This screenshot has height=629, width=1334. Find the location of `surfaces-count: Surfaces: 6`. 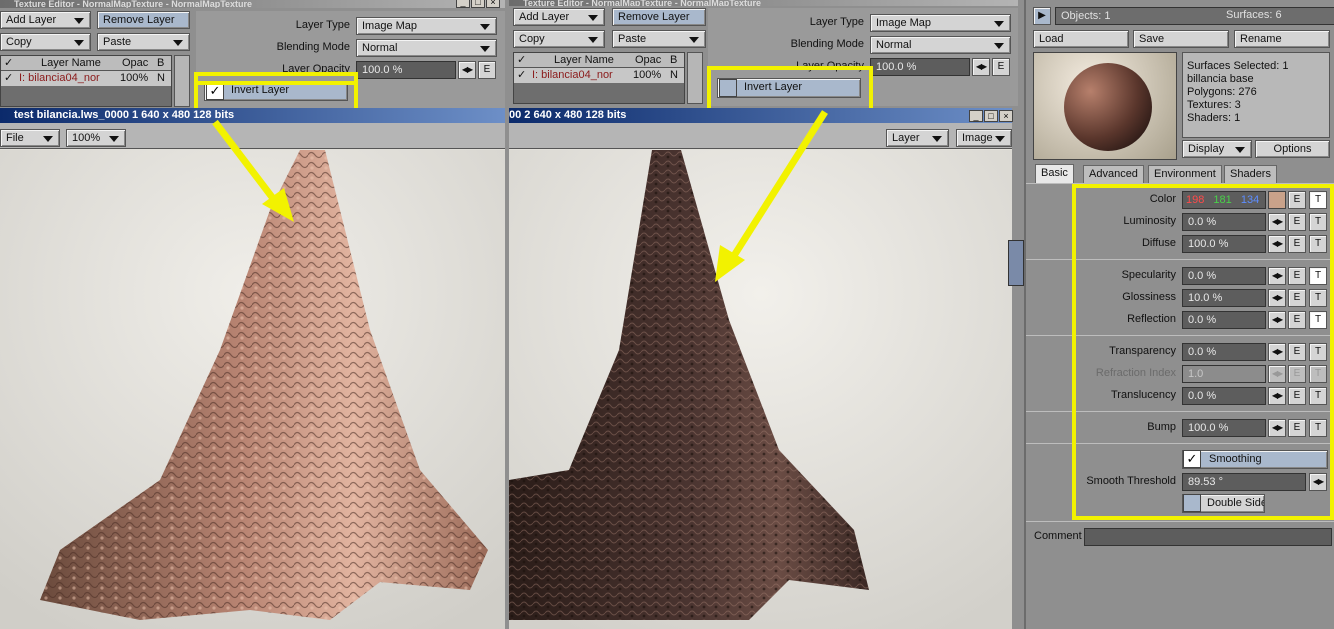

surfaces-count: Surfaces: 6 is located at coordinates (1254, 15).